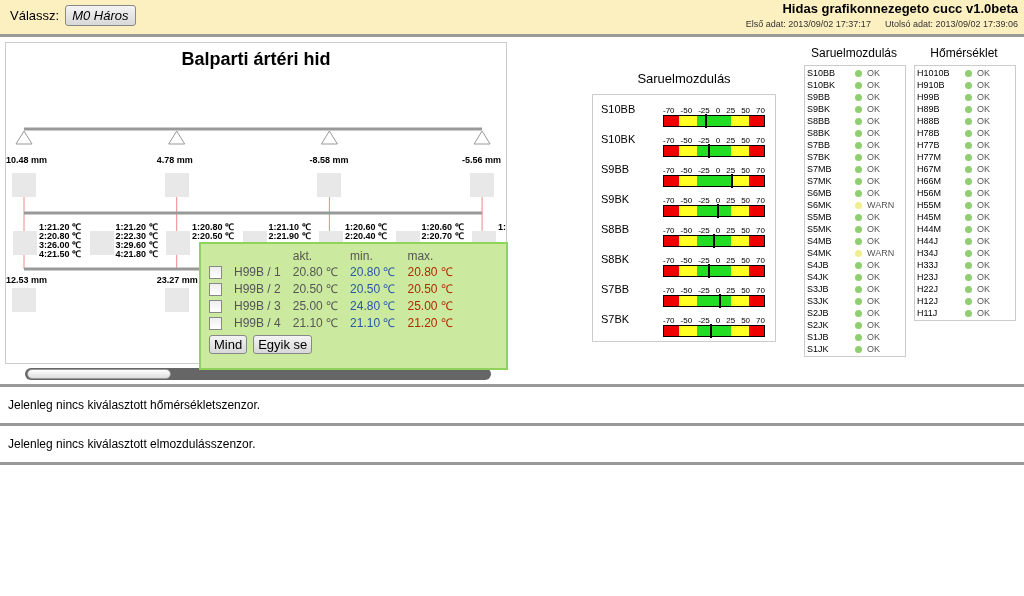  I want to click on scale-label: 70, so click(760, 140).